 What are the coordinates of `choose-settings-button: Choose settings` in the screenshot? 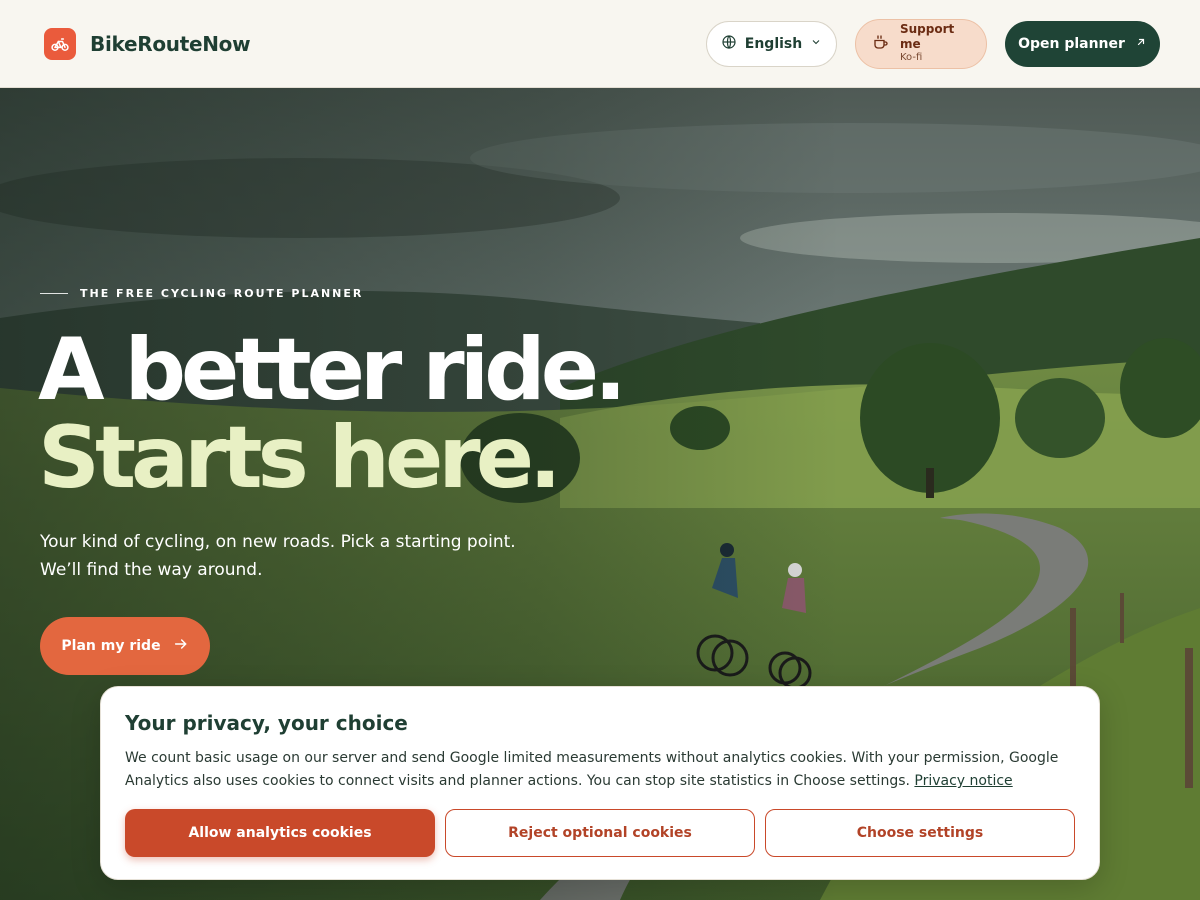 It's located at (920, 833).